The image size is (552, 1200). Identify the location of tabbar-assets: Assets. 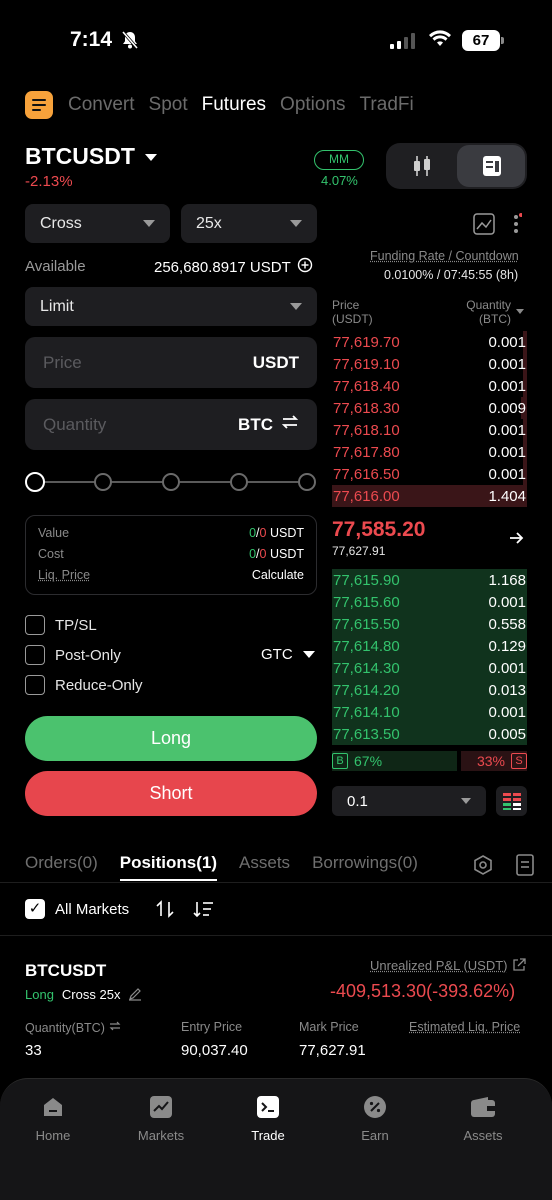
(483, 1118).